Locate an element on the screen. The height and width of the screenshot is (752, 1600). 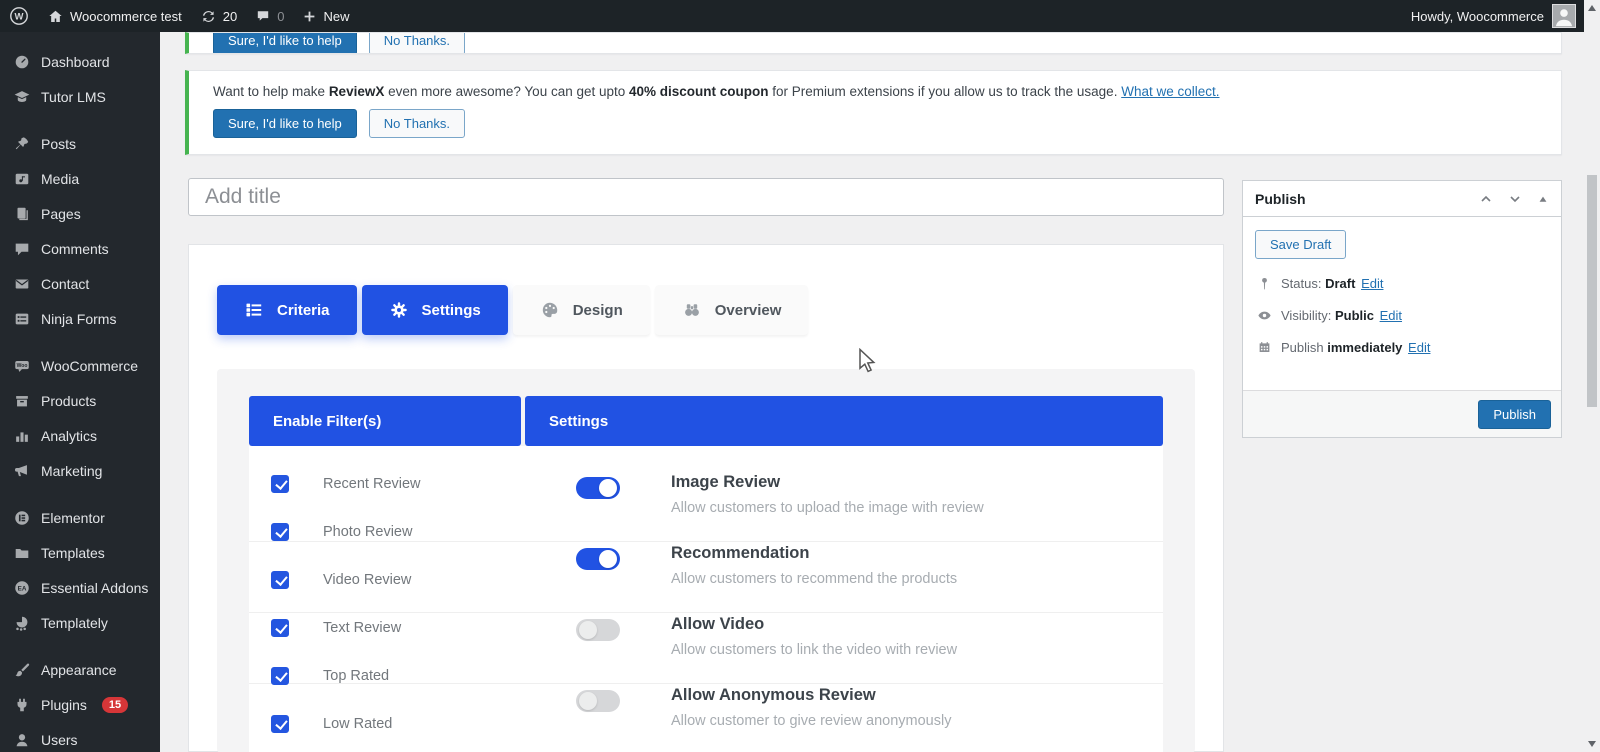
low-rated-checkbox is located at coordinates (280, 724).